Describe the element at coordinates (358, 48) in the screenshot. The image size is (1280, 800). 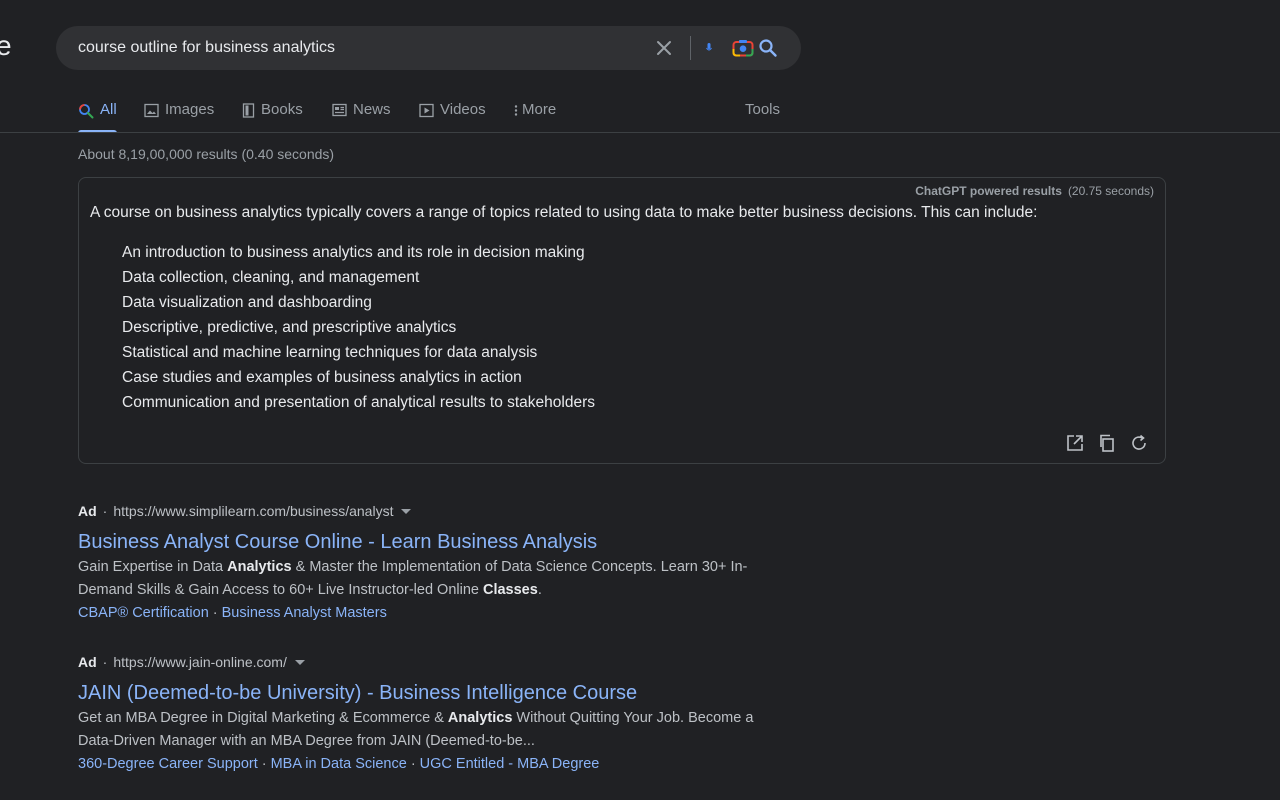
I see `search-input` at that location.